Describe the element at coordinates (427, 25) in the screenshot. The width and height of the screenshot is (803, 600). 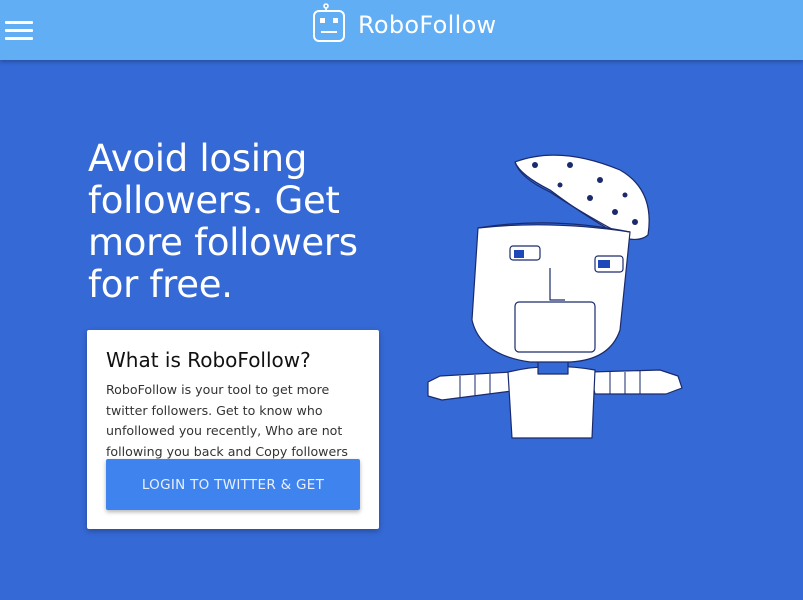
I see `brand-name: RoboFollow` at that location.